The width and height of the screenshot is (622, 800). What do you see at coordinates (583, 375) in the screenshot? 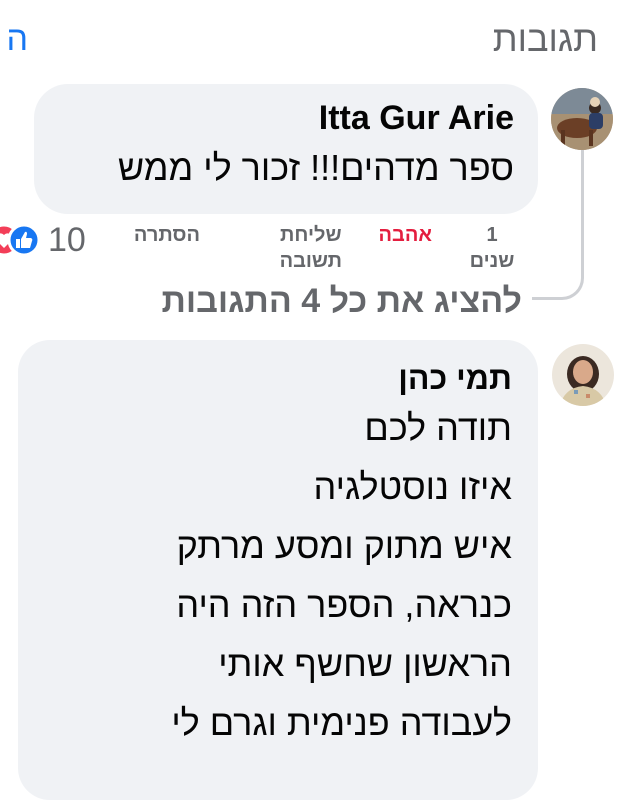
I see `avatar-tami-cohen` at bounding box center [583, 375].